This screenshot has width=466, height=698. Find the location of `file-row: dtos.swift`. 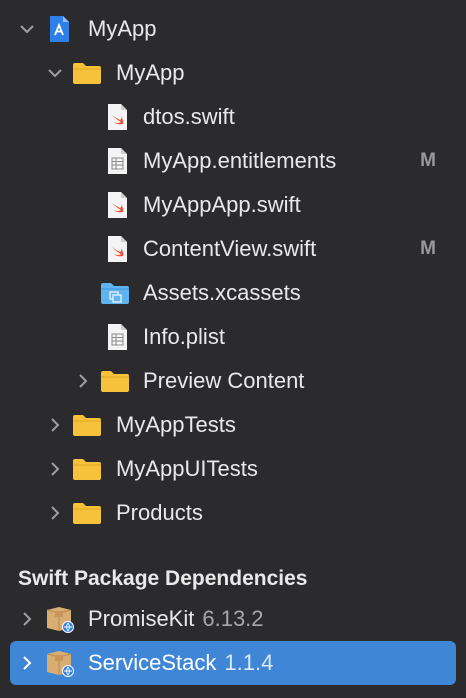

file-row: dtos.swift is located at coordinates (233, 117).